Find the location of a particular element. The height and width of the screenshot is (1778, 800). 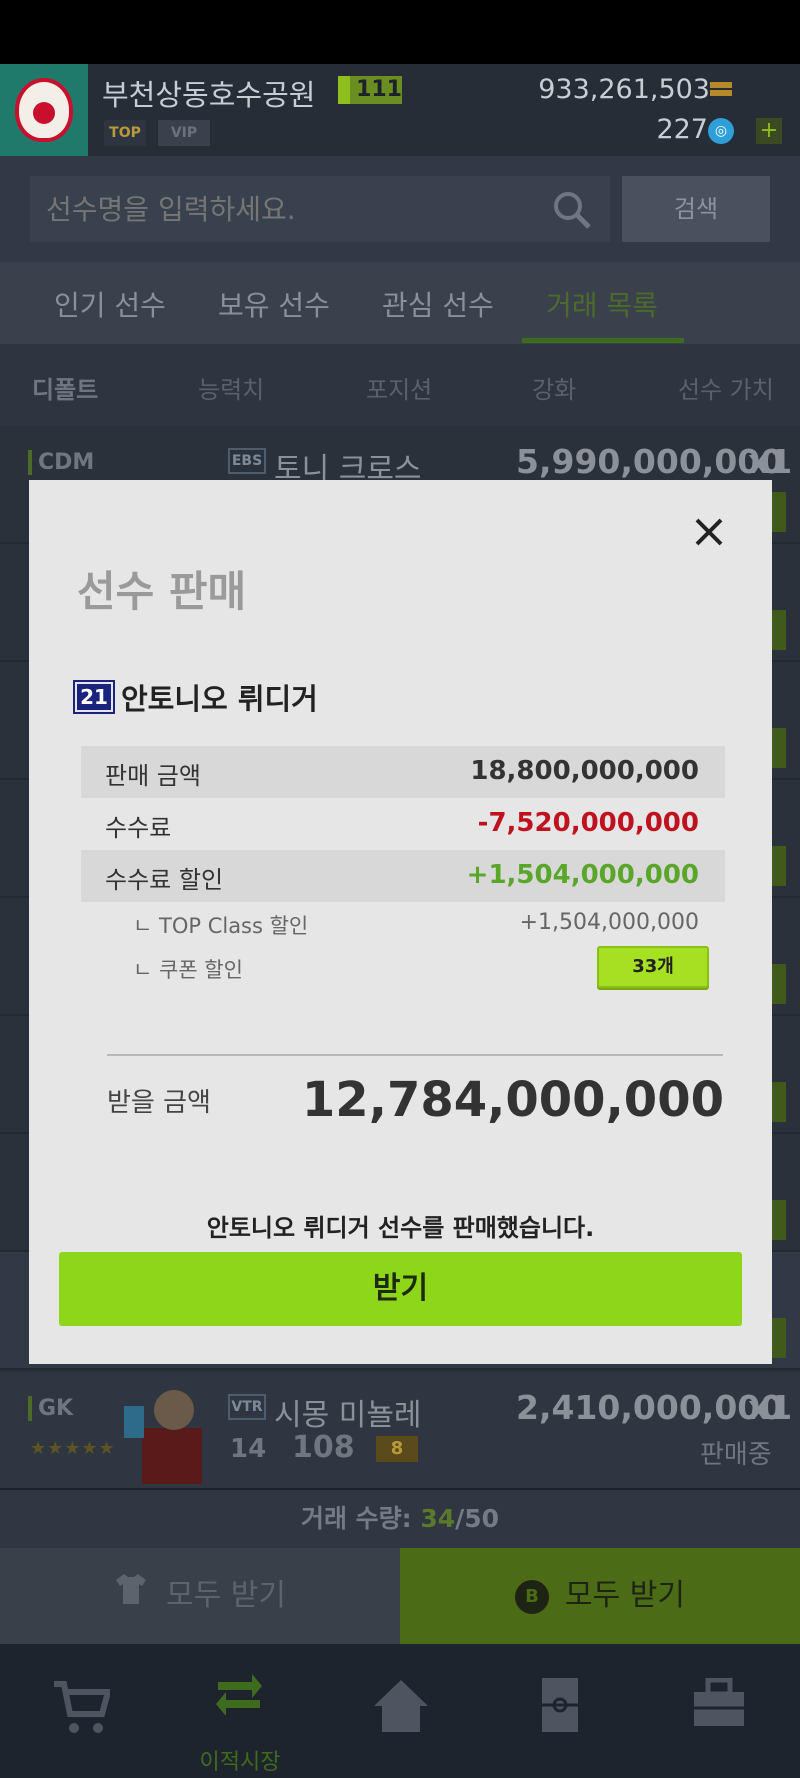

coupon-discount-row: ㄴ 쿠폰 할인 33개 is located at coordinates (403, 968).